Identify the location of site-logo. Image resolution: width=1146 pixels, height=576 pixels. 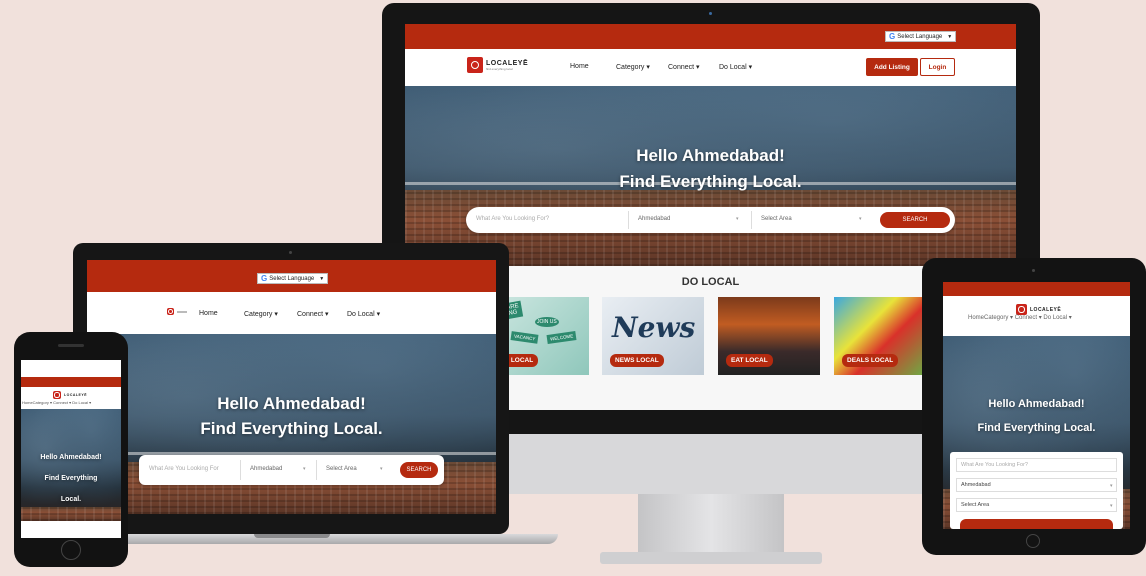
(177, 311).